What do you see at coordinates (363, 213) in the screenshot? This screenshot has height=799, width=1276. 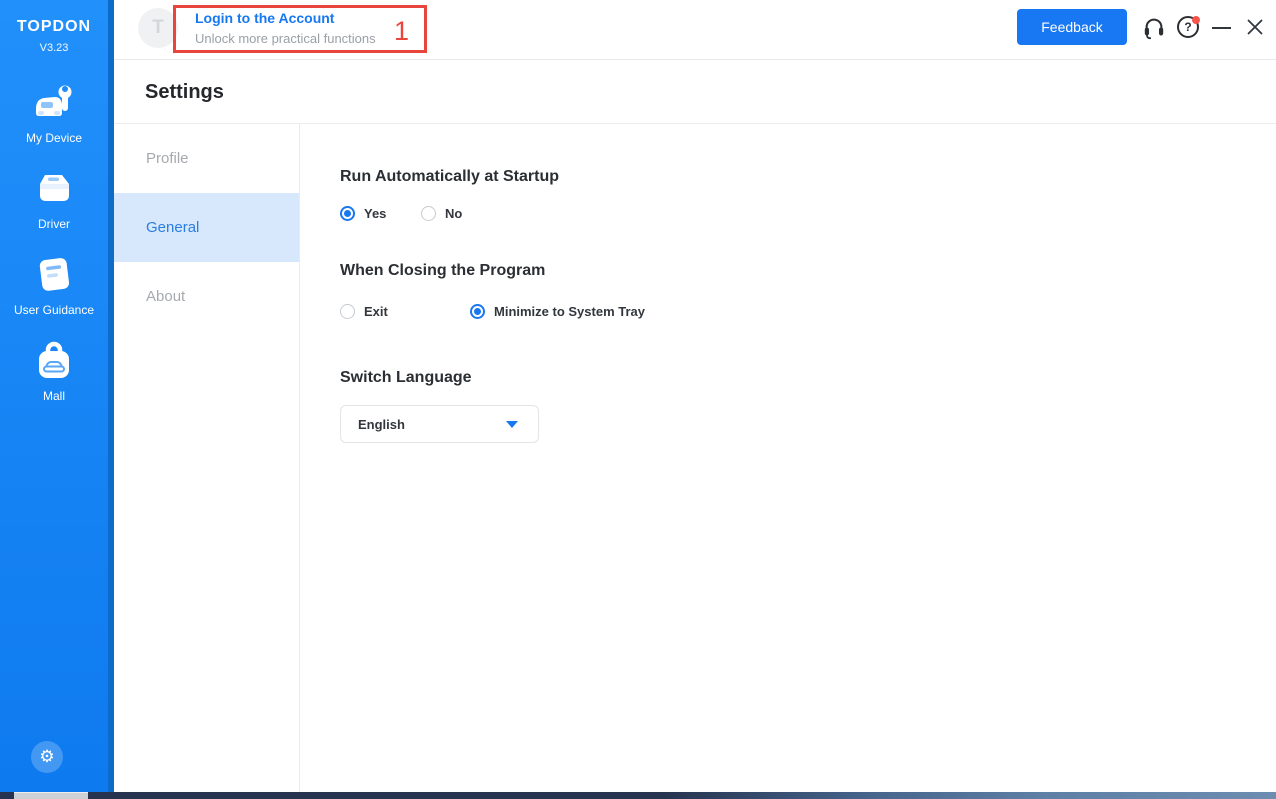 I see `radio-option-yes: Yes` at bounding box center [363, 213].